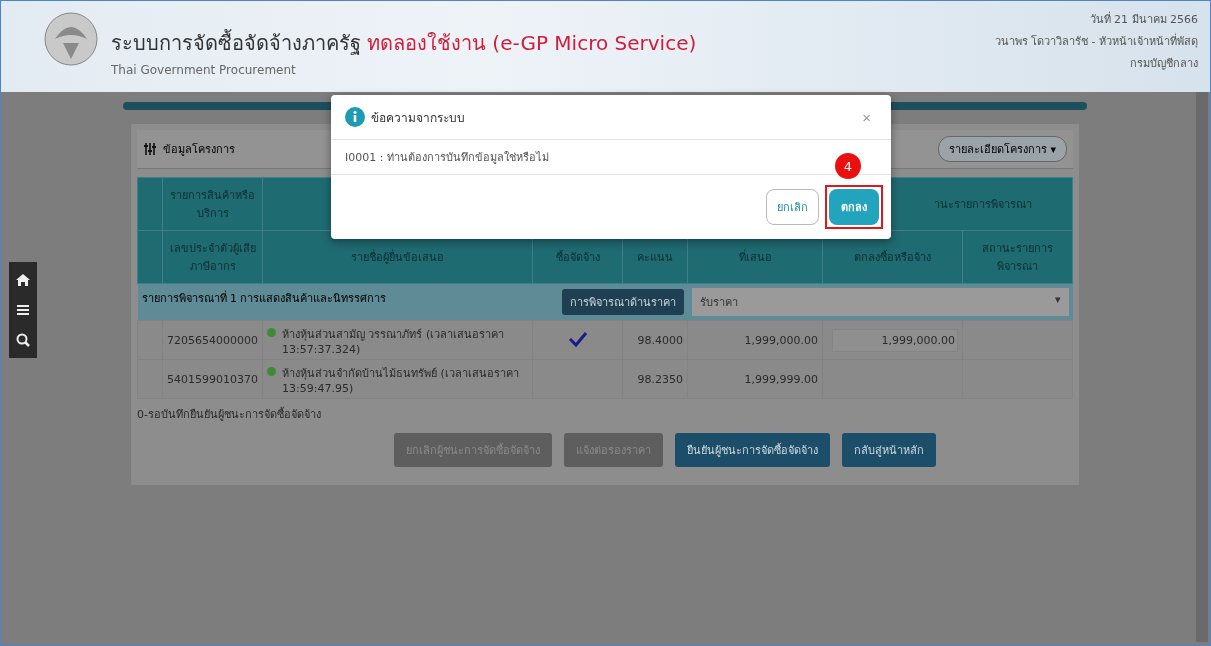 The height and width of the screenshot is (646, 1211). What do you see at coordinates (212, 340) in the screenshot?
I see `table-cell: 7205654000000` at bounding box center [212, 340].